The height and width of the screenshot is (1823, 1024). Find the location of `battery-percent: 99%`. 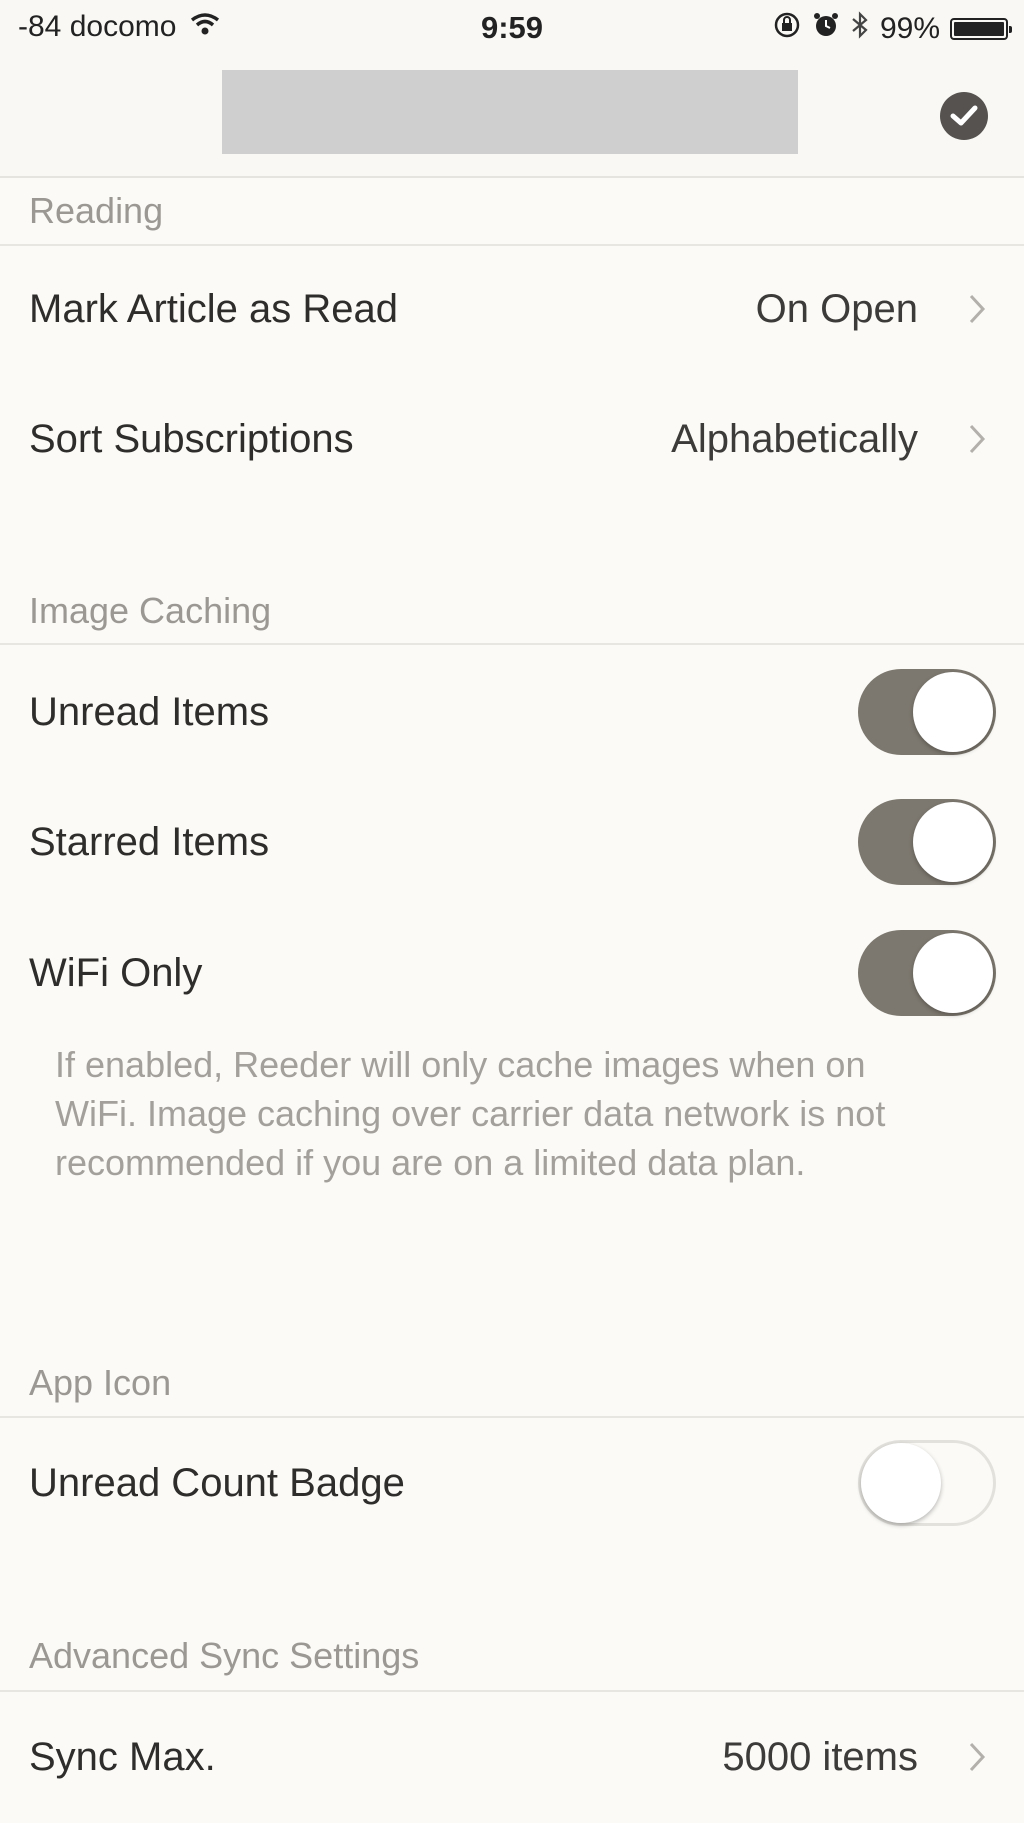

battery-percent: 99% is located at coordinates (909, 28).